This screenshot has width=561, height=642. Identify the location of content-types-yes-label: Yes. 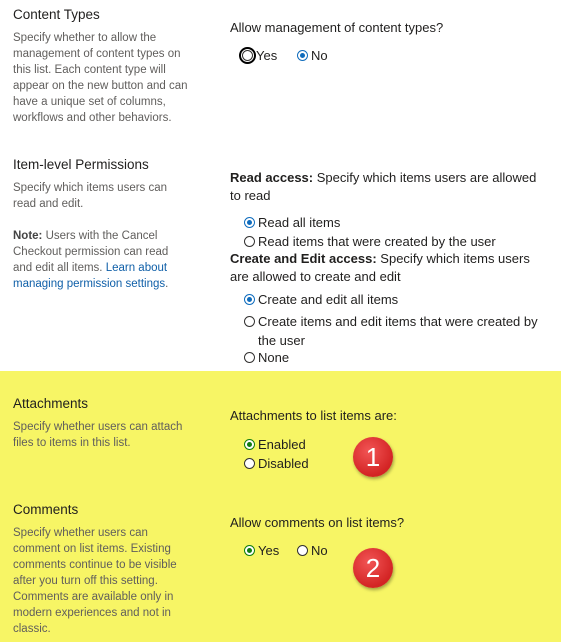
(267, 55).